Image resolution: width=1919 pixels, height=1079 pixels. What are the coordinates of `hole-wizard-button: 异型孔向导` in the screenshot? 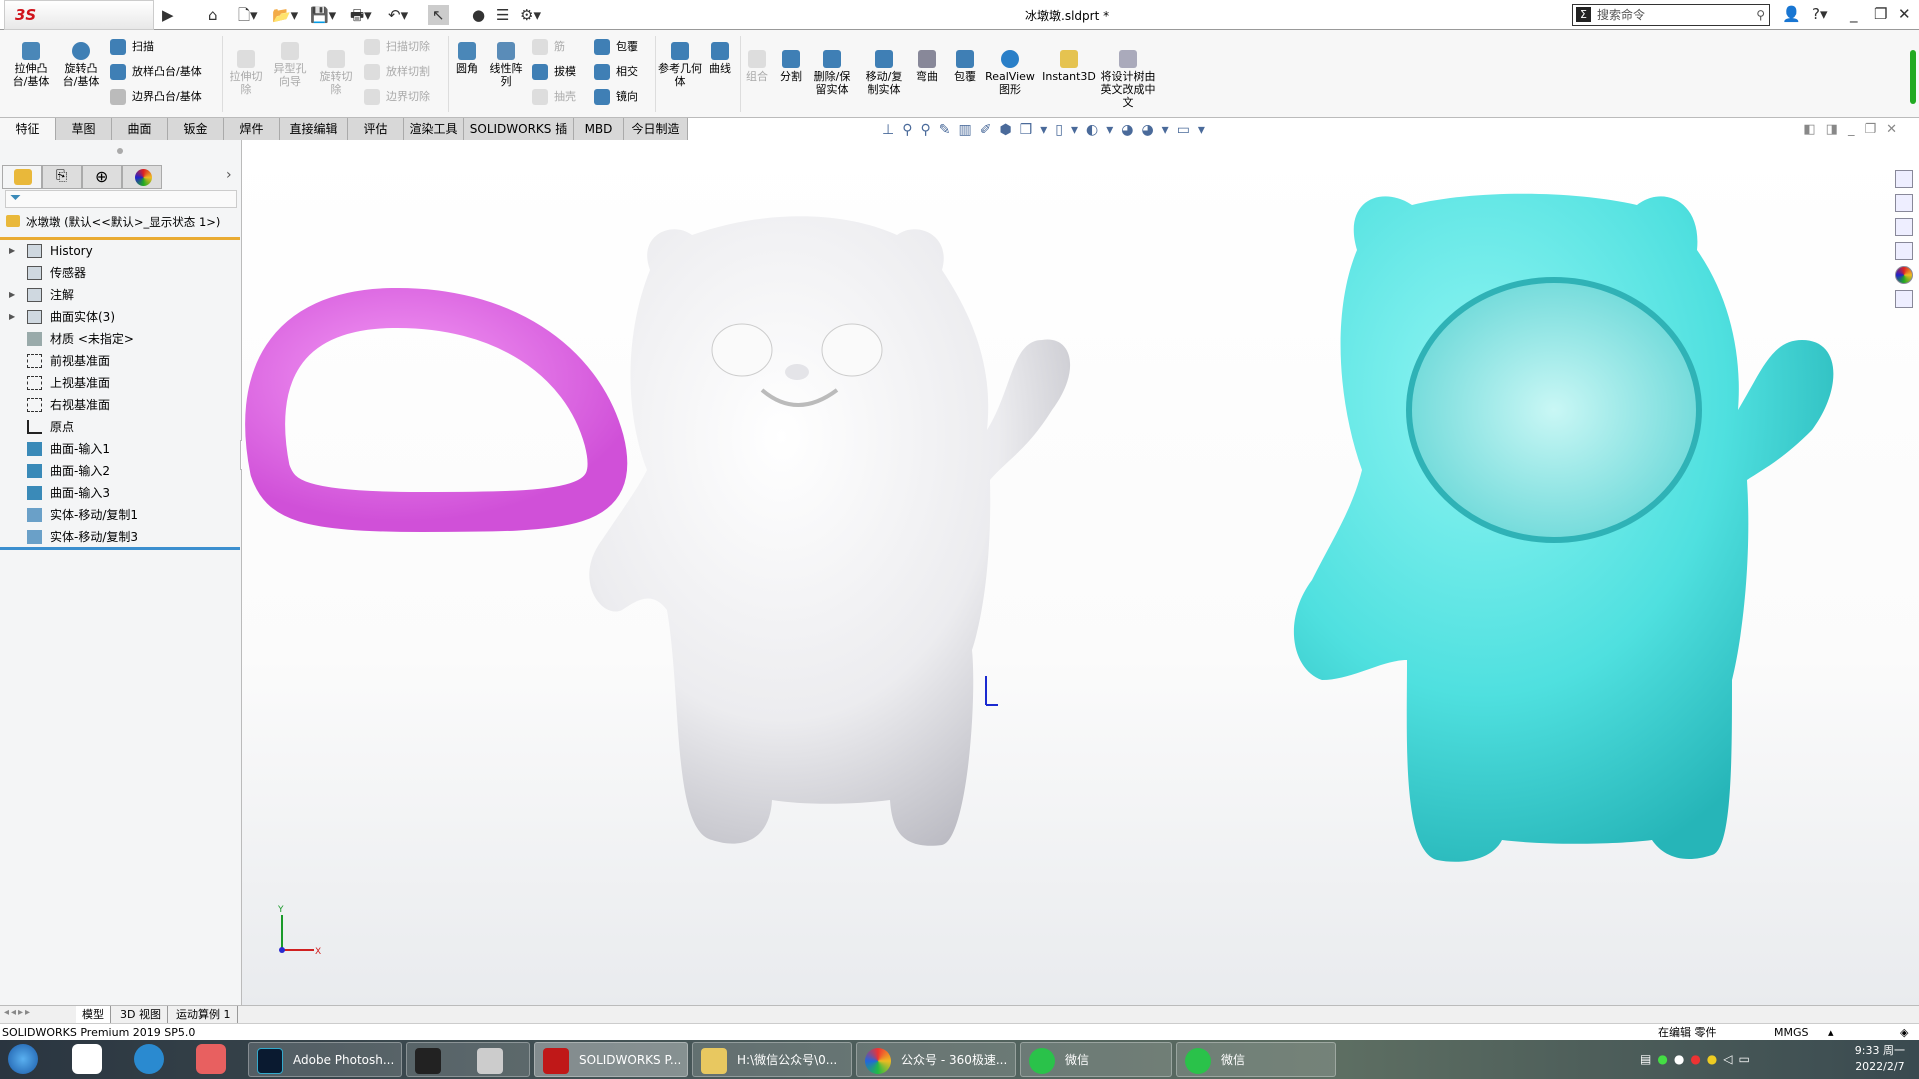 It's located at (290, 65).